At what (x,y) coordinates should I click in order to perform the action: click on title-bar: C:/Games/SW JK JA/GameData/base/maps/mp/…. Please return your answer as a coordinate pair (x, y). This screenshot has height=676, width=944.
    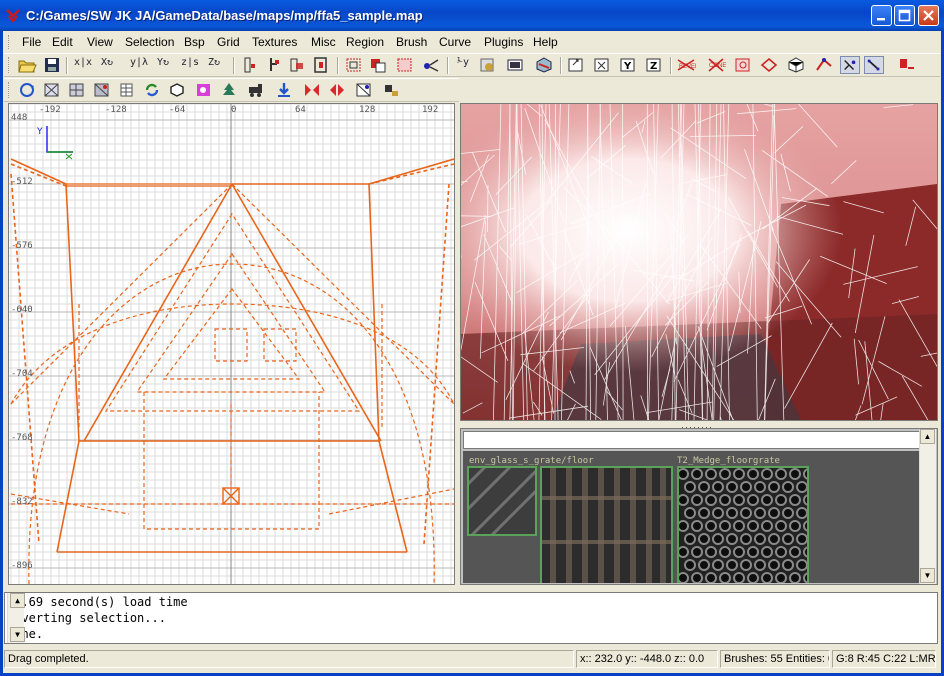
    Looking at the image, I should click on (472, 15).